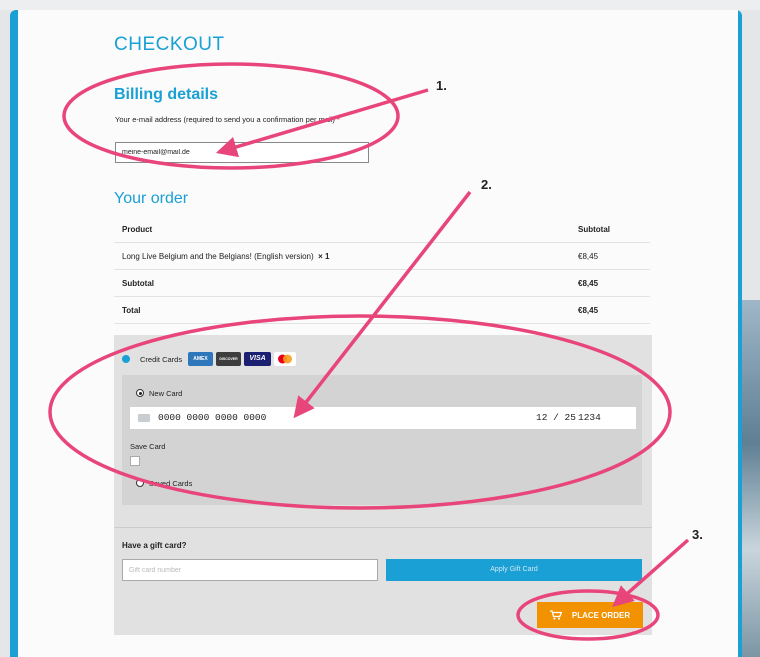  I want to click on save-card-checkbox, so click(135, 461).